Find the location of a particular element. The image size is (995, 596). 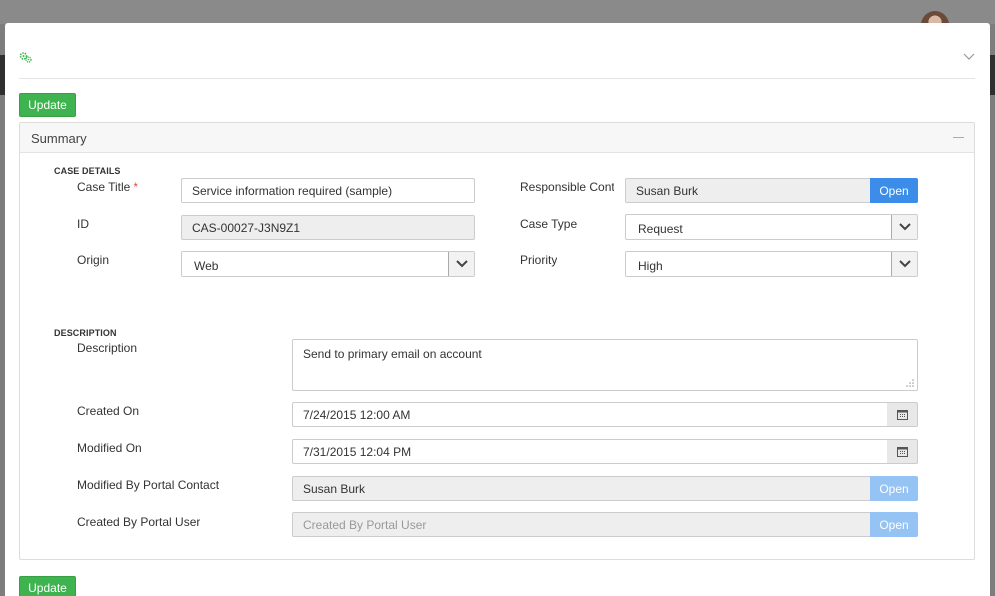

summary-title: Summary is located at coordinates (59, 138).